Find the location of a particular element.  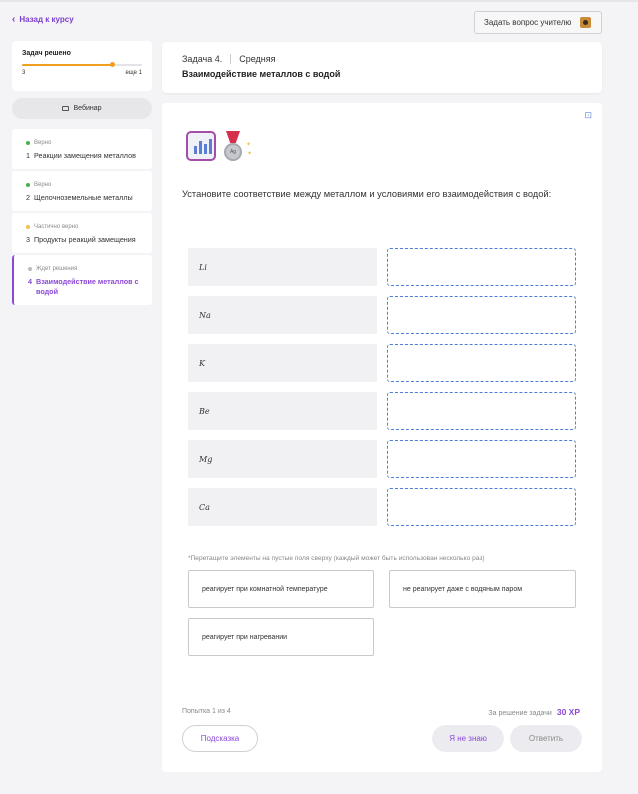

task-item-1: Верно 1 Реакции замещения металлов is located at coordinates (82, 149).